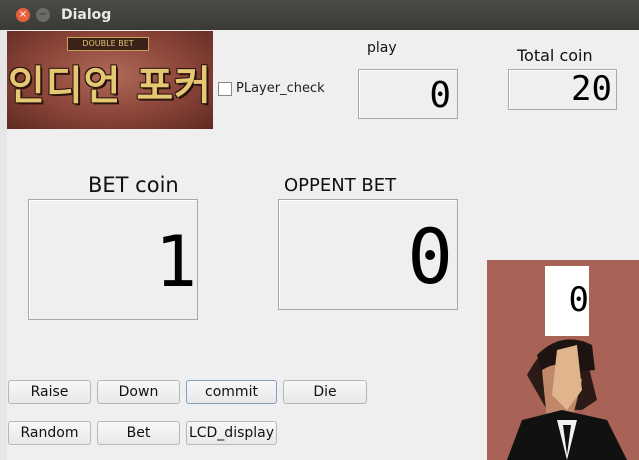  I want to click on raise-button: Raise, so click(49, 392).